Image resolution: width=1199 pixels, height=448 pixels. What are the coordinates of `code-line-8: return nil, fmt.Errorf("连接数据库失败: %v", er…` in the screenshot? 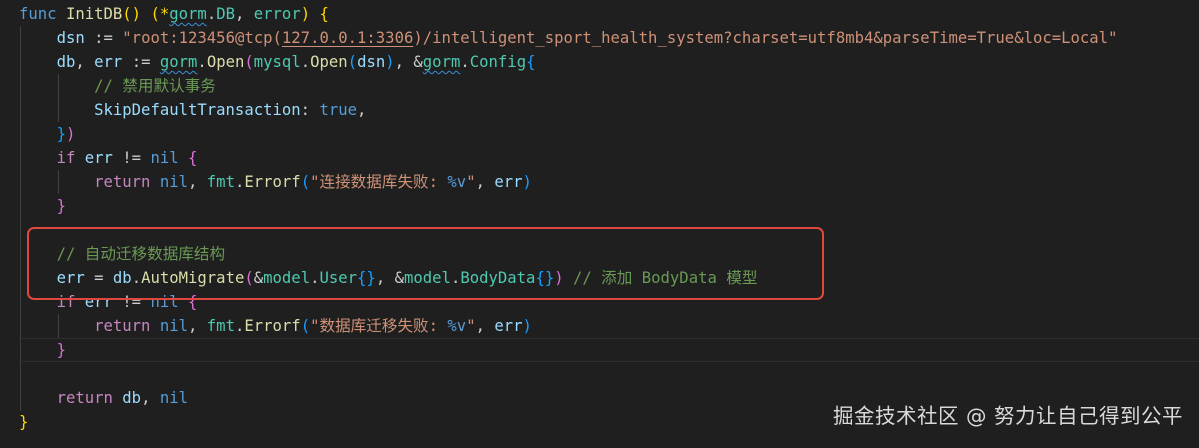 It's located at (275, 182).